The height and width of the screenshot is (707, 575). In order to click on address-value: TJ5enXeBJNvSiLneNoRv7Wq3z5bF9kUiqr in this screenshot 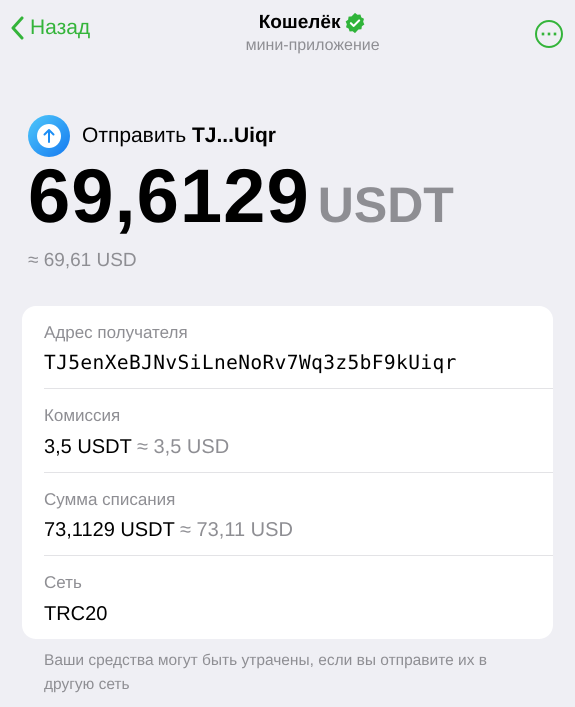, I will do `click(250, 362)`.